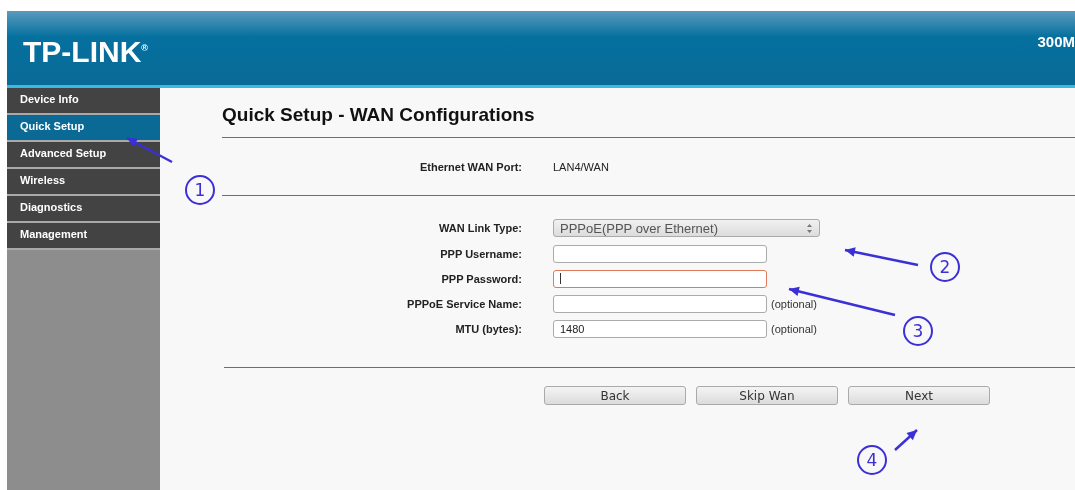 The height and width of the screenshot is (490, 1075). Describe the element at coordinates (85, 52) in the screenshot. I see `logo: TP-LINK$^{®}$` at that location.